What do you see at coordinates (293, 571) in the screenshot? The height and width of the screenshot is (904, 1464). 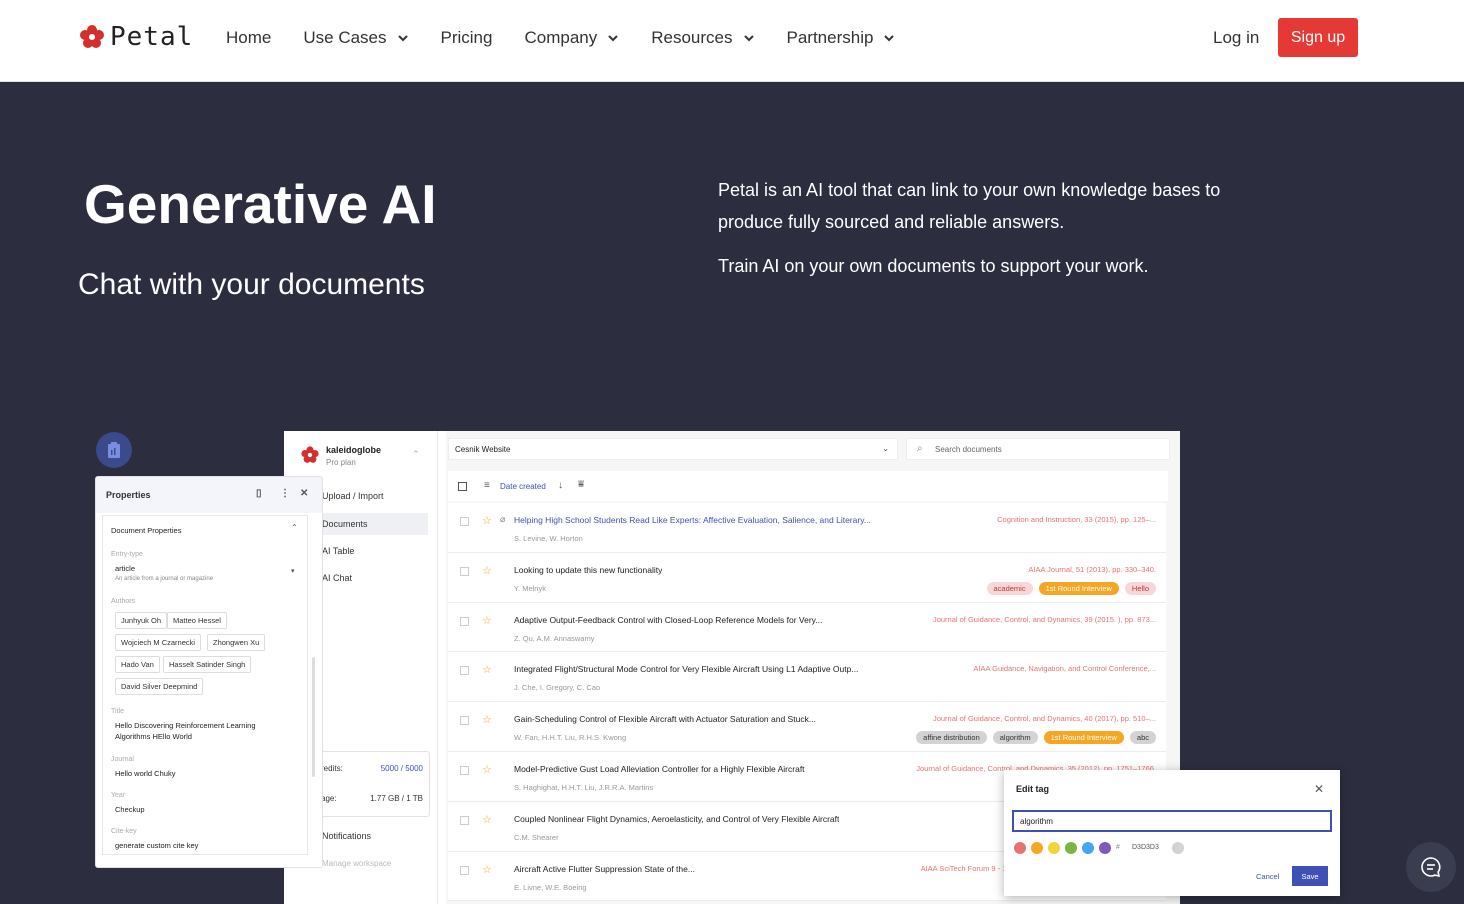 I see `caret-down-icon: ▾` at bounding box center [293, 571].